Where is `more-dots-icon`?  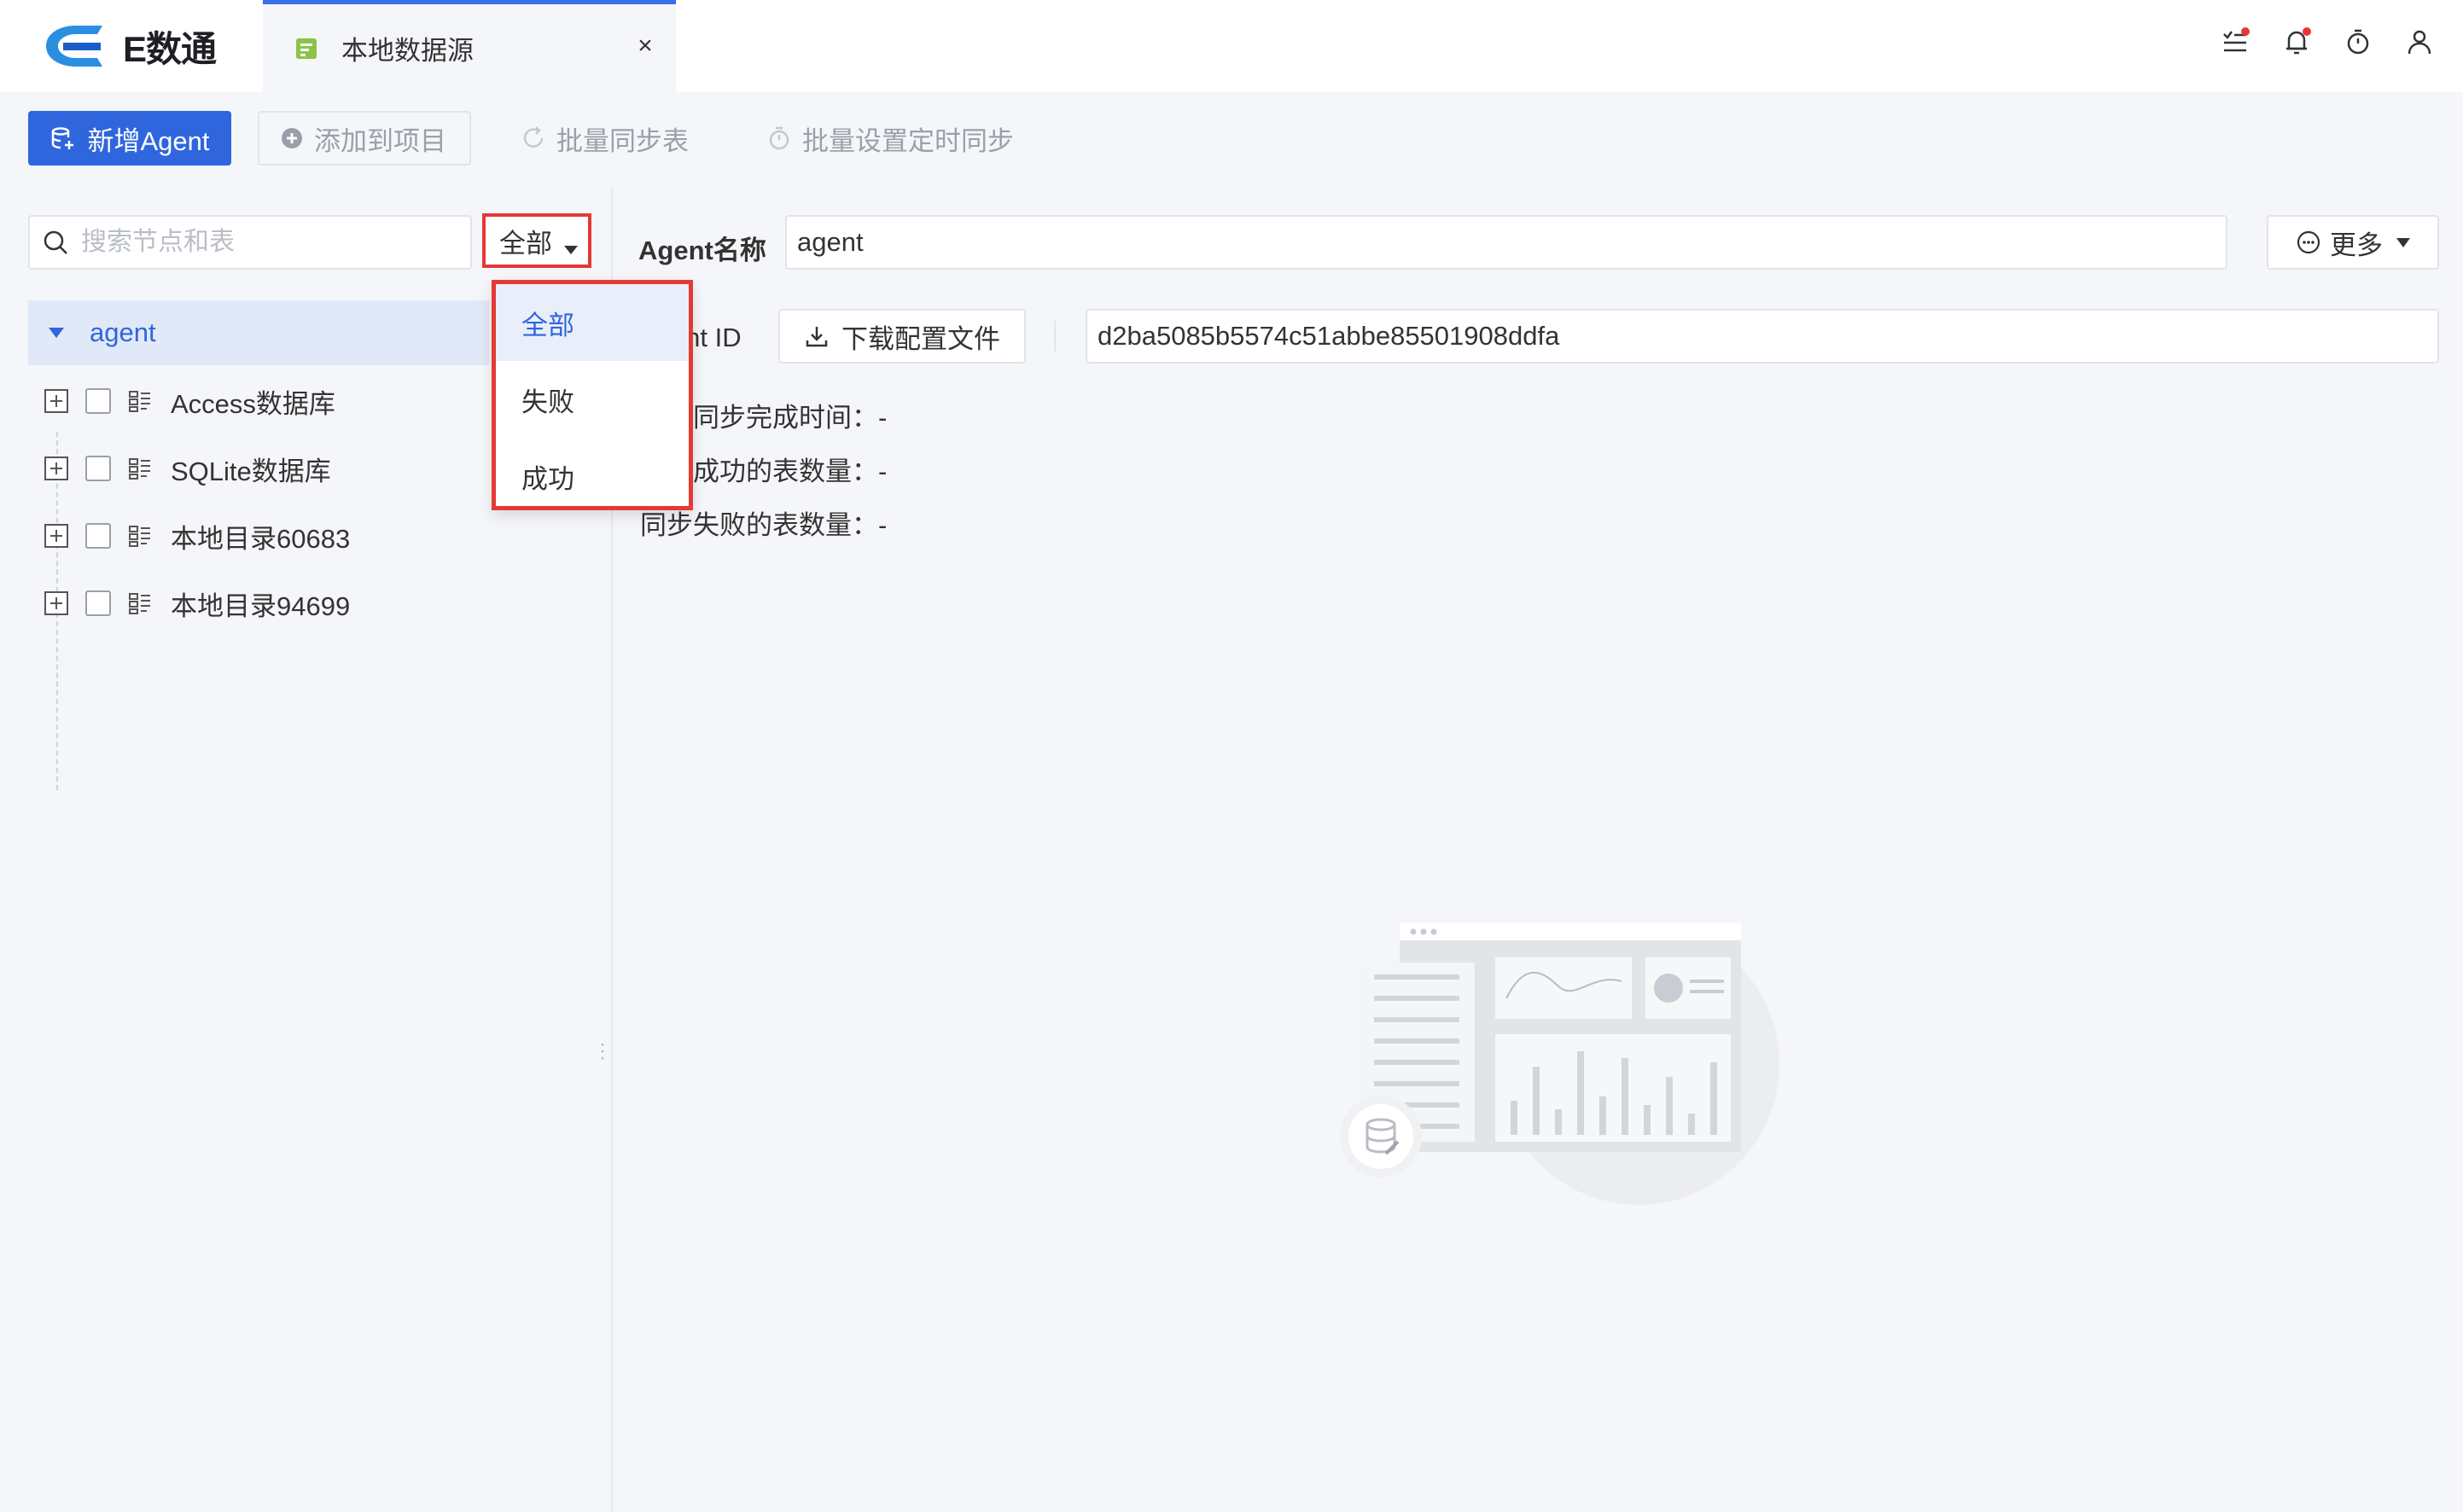 more-dots-icon is located at coordinates (2308, 242).